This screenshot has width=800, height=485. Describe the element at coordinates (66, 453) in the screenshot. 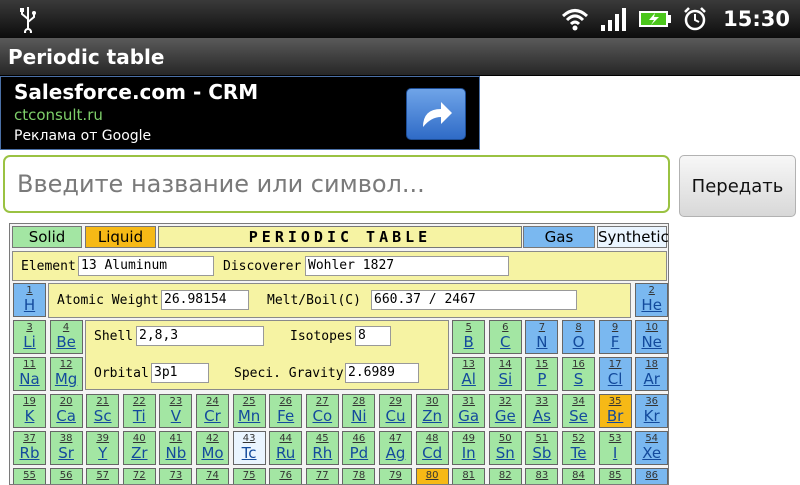

I see `element-symbol: Sr` at that location.